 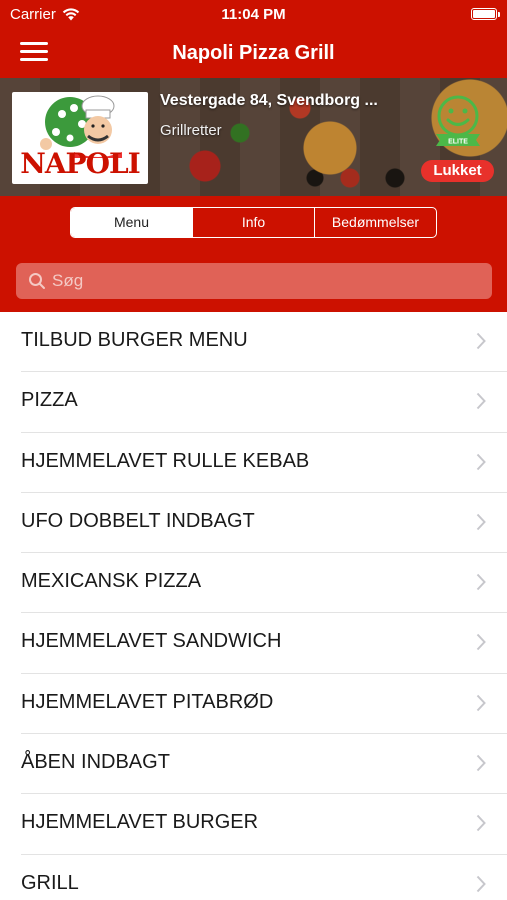 I want to click on list-item-label: HJEMMELAVET BURGER, so click(x=140, y=822).